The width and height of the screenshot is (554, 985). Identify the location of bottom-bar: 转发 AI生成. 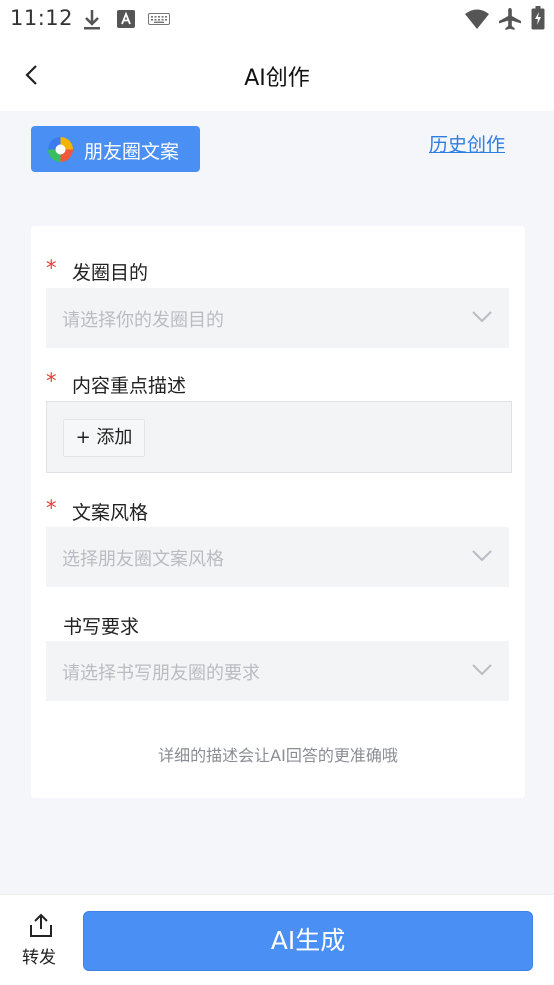
(277, 939).